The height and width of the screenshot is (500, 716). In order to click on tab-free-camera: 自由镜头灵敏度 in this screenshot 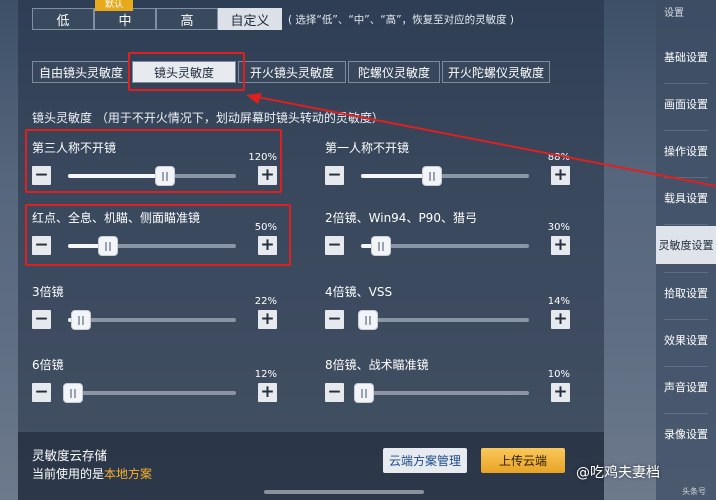, I will do `click(81, 72)`.